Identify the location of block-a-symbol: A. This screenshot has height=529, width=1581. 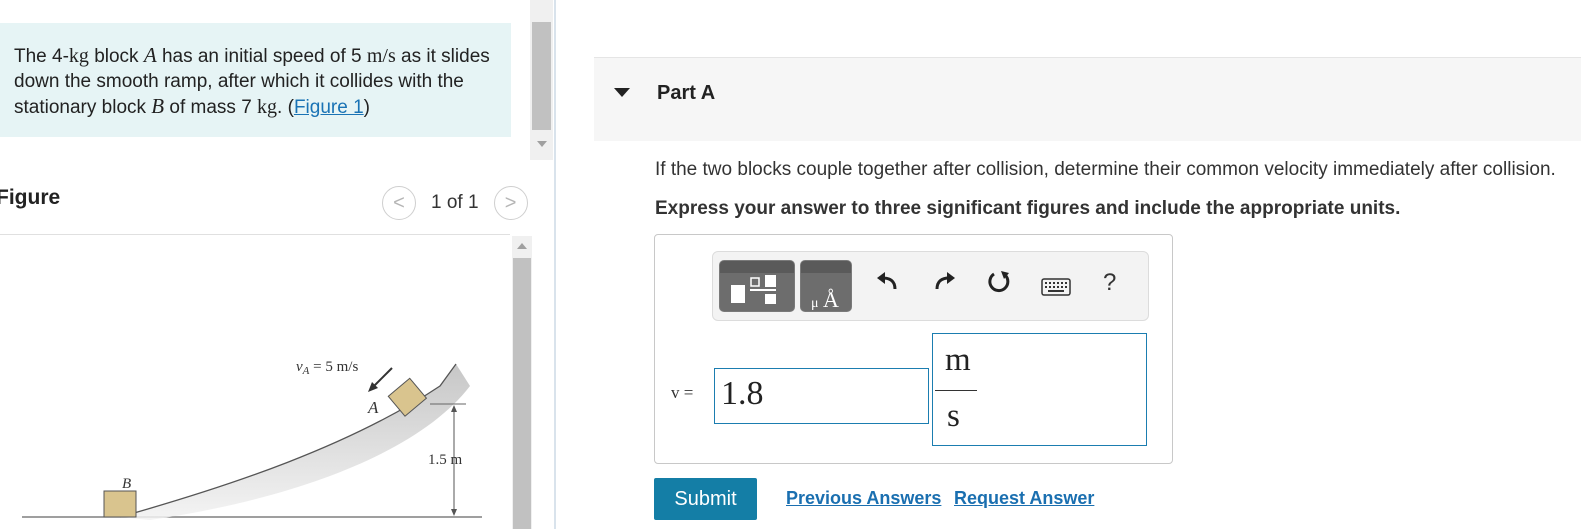
(150, 55).